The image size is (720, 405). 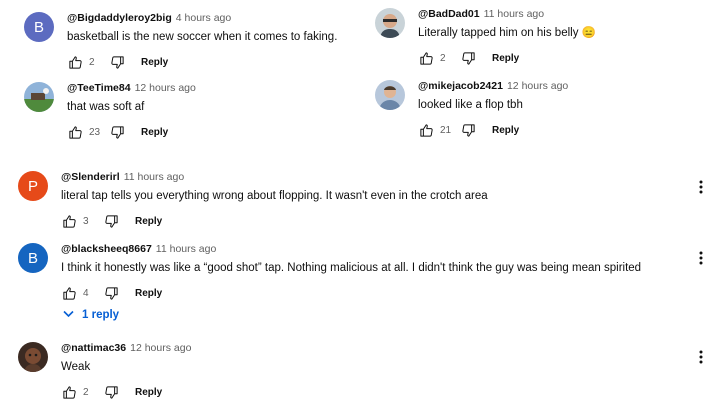 What do you see at coordinates (99, 88) in the screenshot?
I see `comment-author: @TeeTime84` at bounding box center [99, 88].